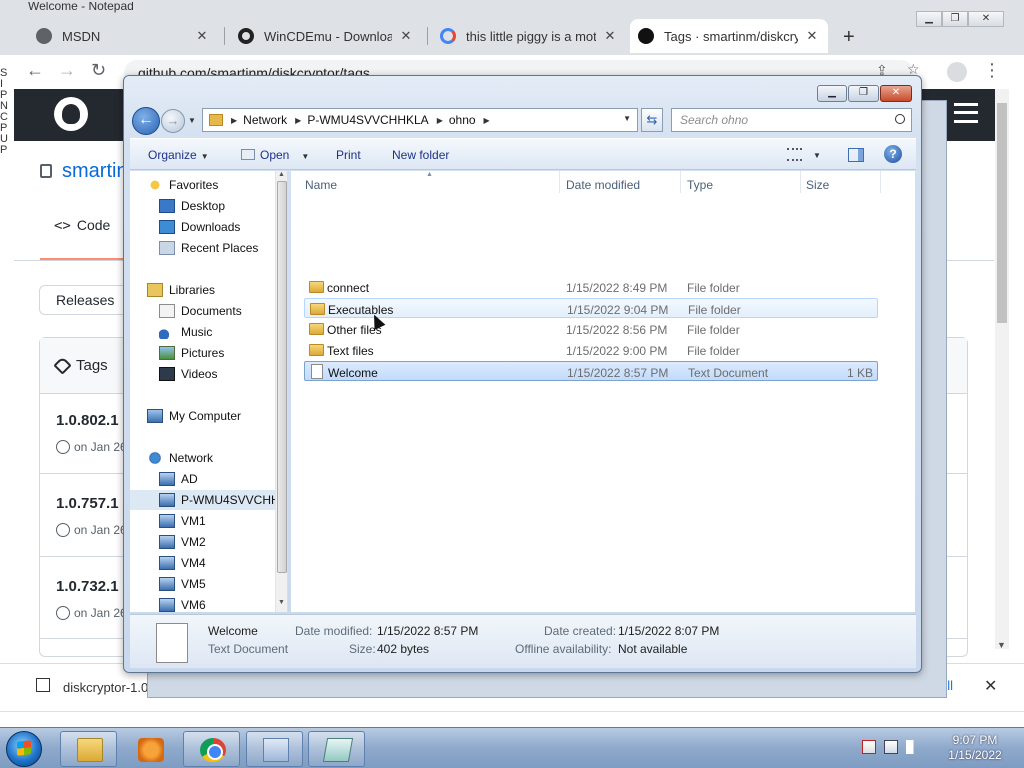  What do you see at coordinates (202, 500) in the screenshot?
I see `nav-computer-selected: P-WMU4SVVCHHKLA` at bounding box center [202, 500].